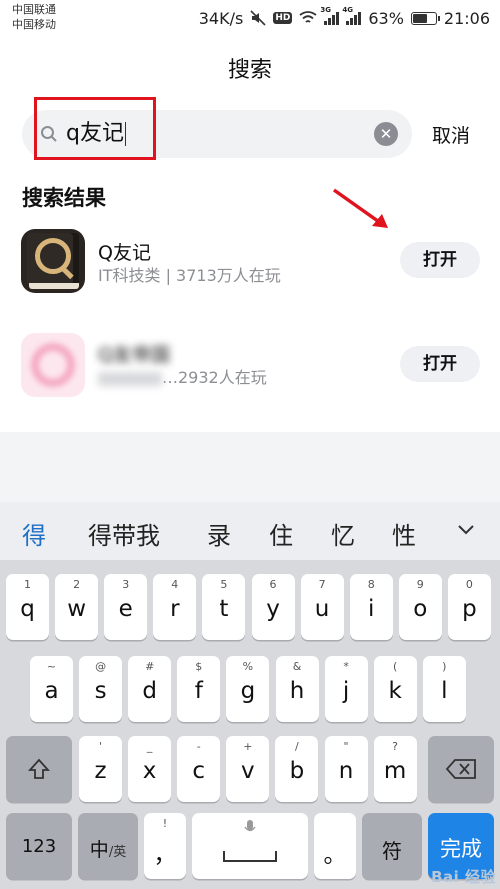  What do you see at coordinates (198, 746) in the screenshot?
I see `key-hint: -` at bounding box center [198, 746].